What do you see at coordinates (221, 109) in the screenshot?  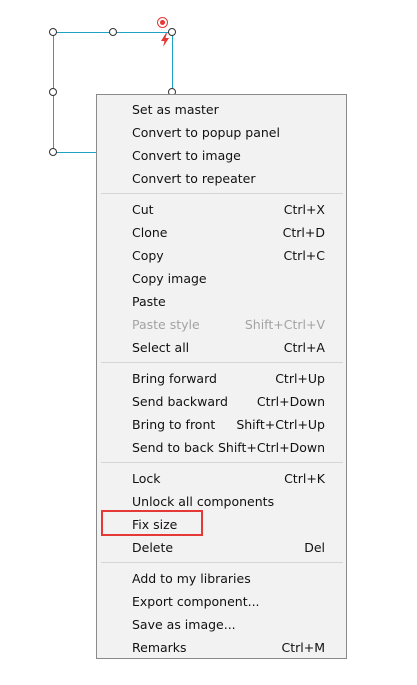 I see `menu-item-set-as-master: Set as master` at bounding box center [221, 109].